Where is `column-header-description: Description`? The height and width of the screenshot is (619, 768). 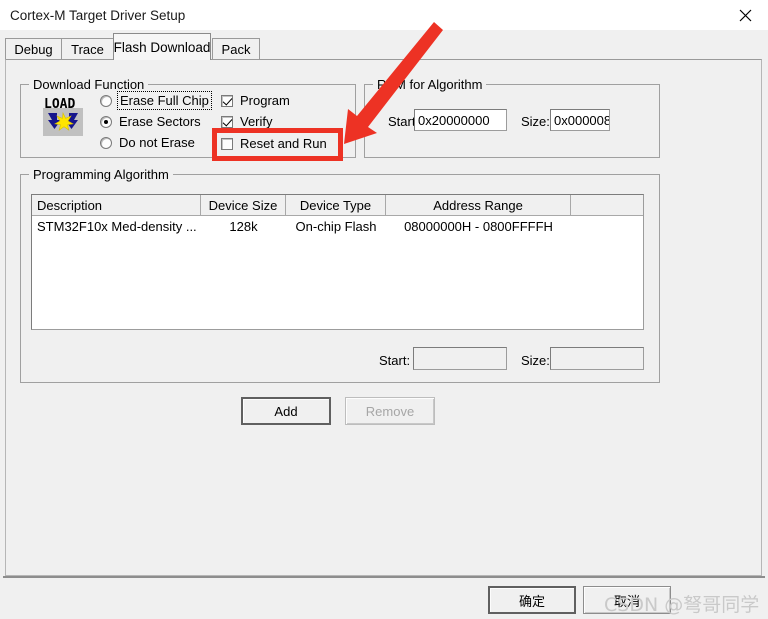 column-header-description: Description is located at coordinates (116, 205).